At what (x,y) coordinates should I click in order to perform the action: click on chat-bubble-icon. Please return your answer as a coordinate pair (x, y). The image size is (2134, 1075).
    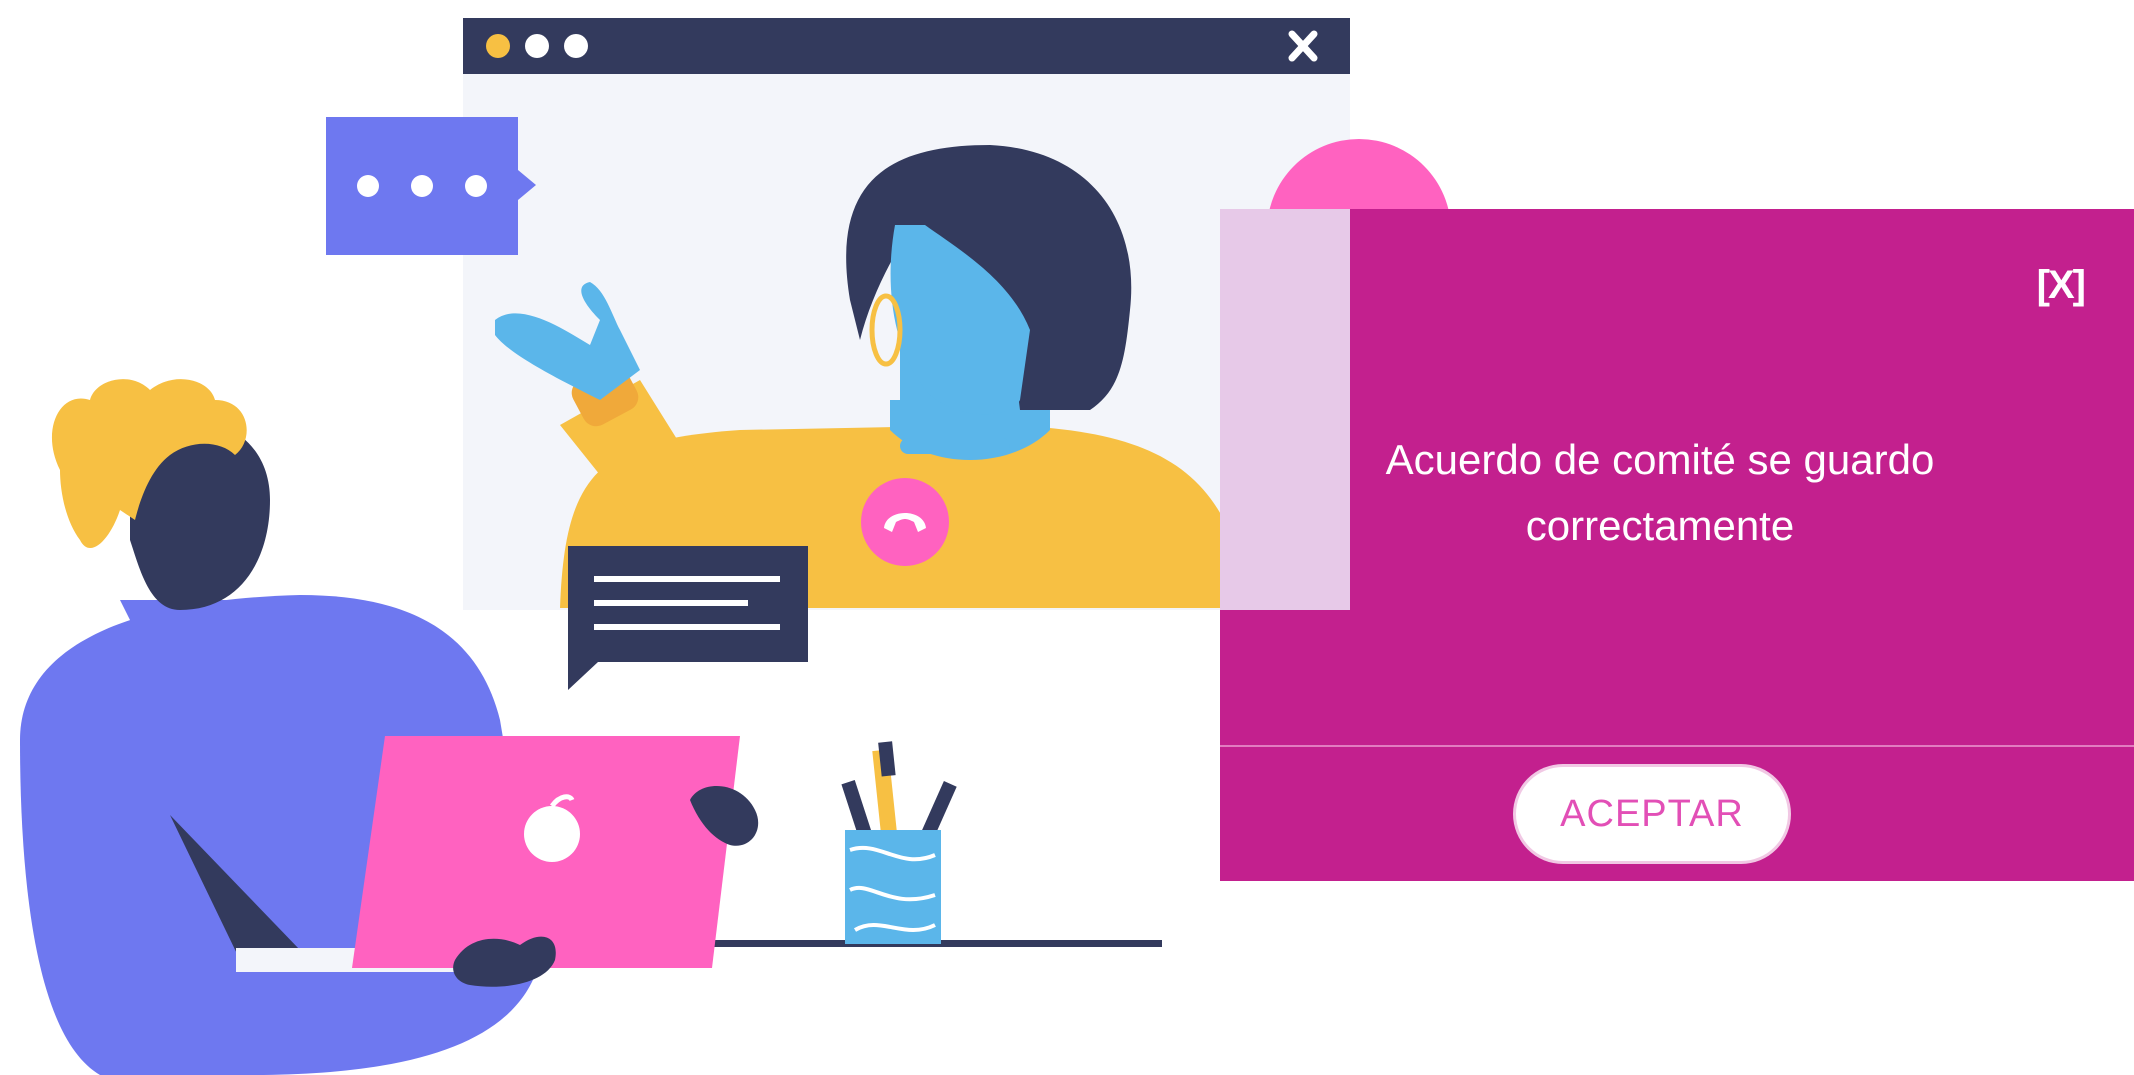
    Looking at the image, I should click on (688, 618).